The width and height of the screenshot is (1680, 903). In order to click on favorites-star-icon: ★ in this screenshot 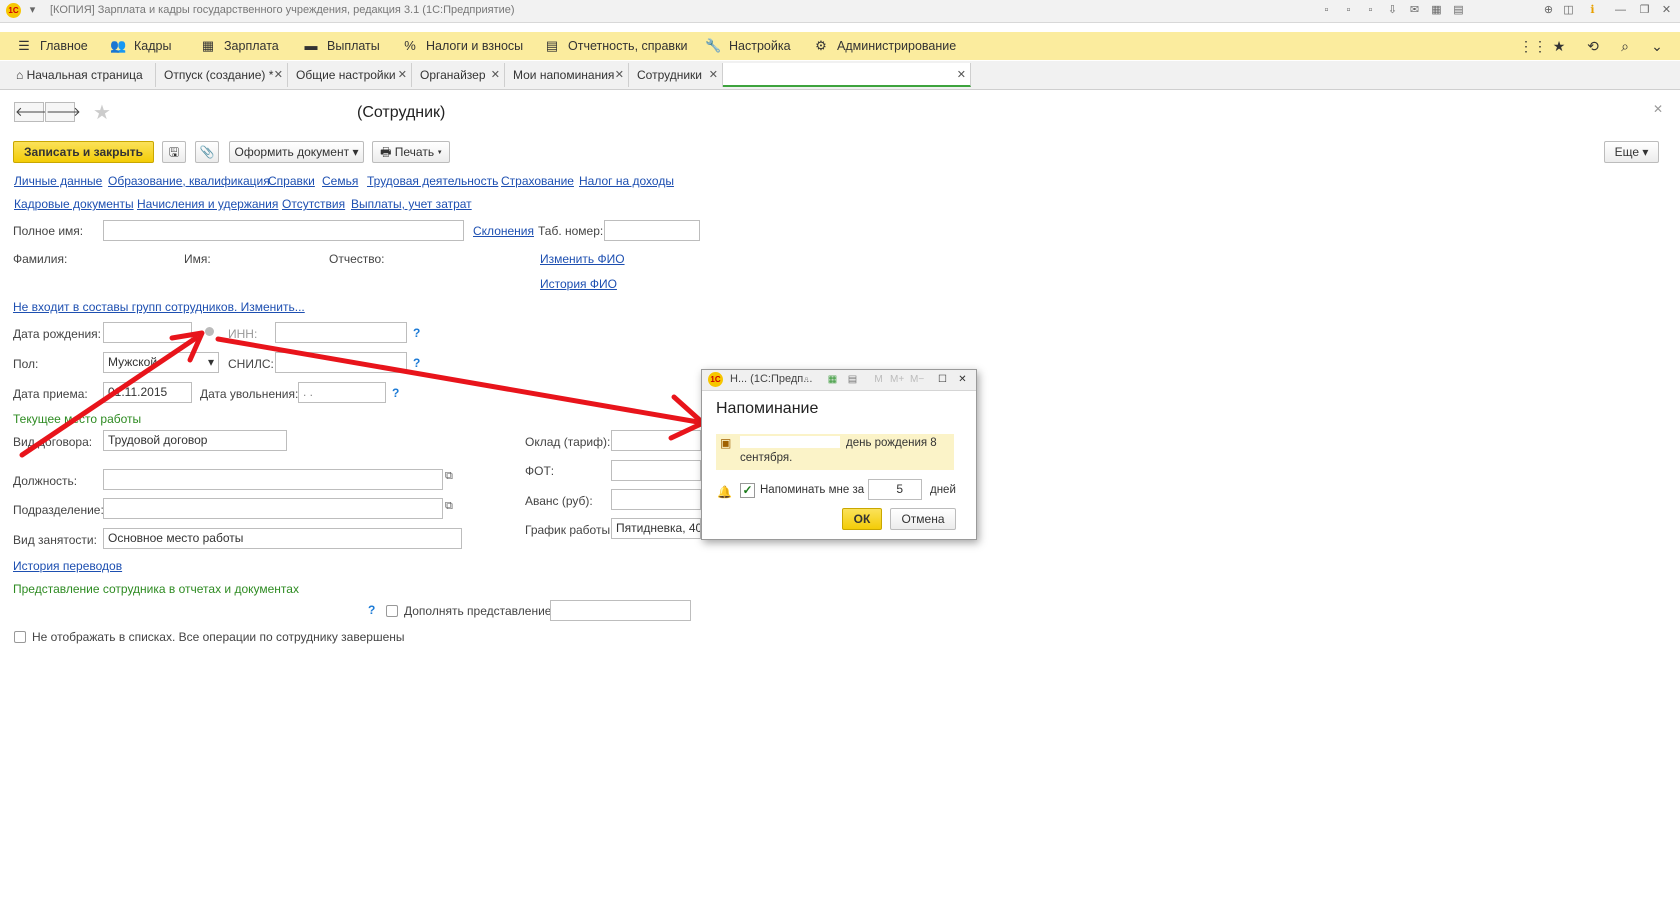, I will do `click(1559, 46)`.